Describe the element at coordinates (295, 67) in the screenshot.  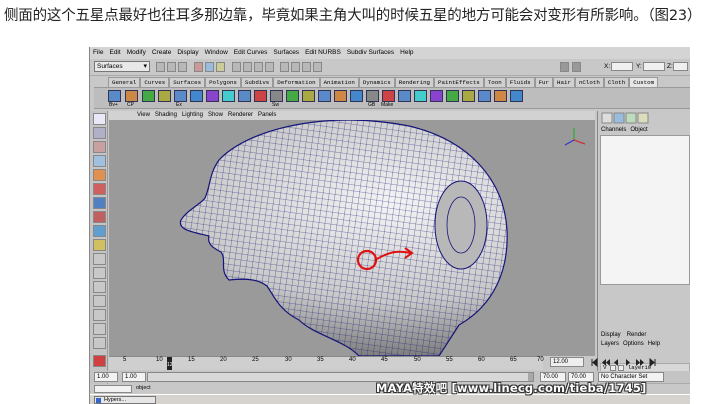
I see `render-icon` at that location.